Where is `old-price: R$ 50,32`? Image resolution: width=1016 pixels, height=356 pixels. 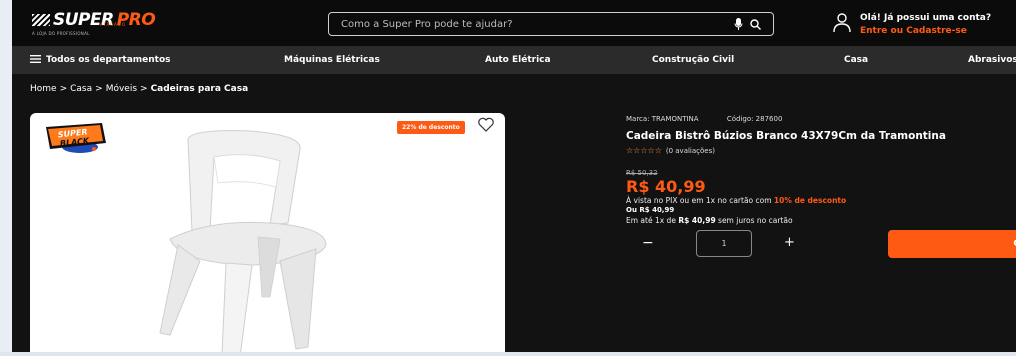 old-price: R$ 50,32 is located at coordinates (642, 173).